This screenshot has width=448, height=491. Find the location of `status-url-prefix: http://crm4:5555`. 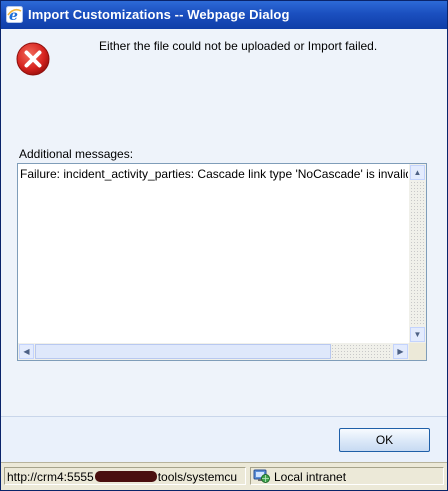

status-url-prefix: http://crm4:5555 is located at coordinates (50, 477).